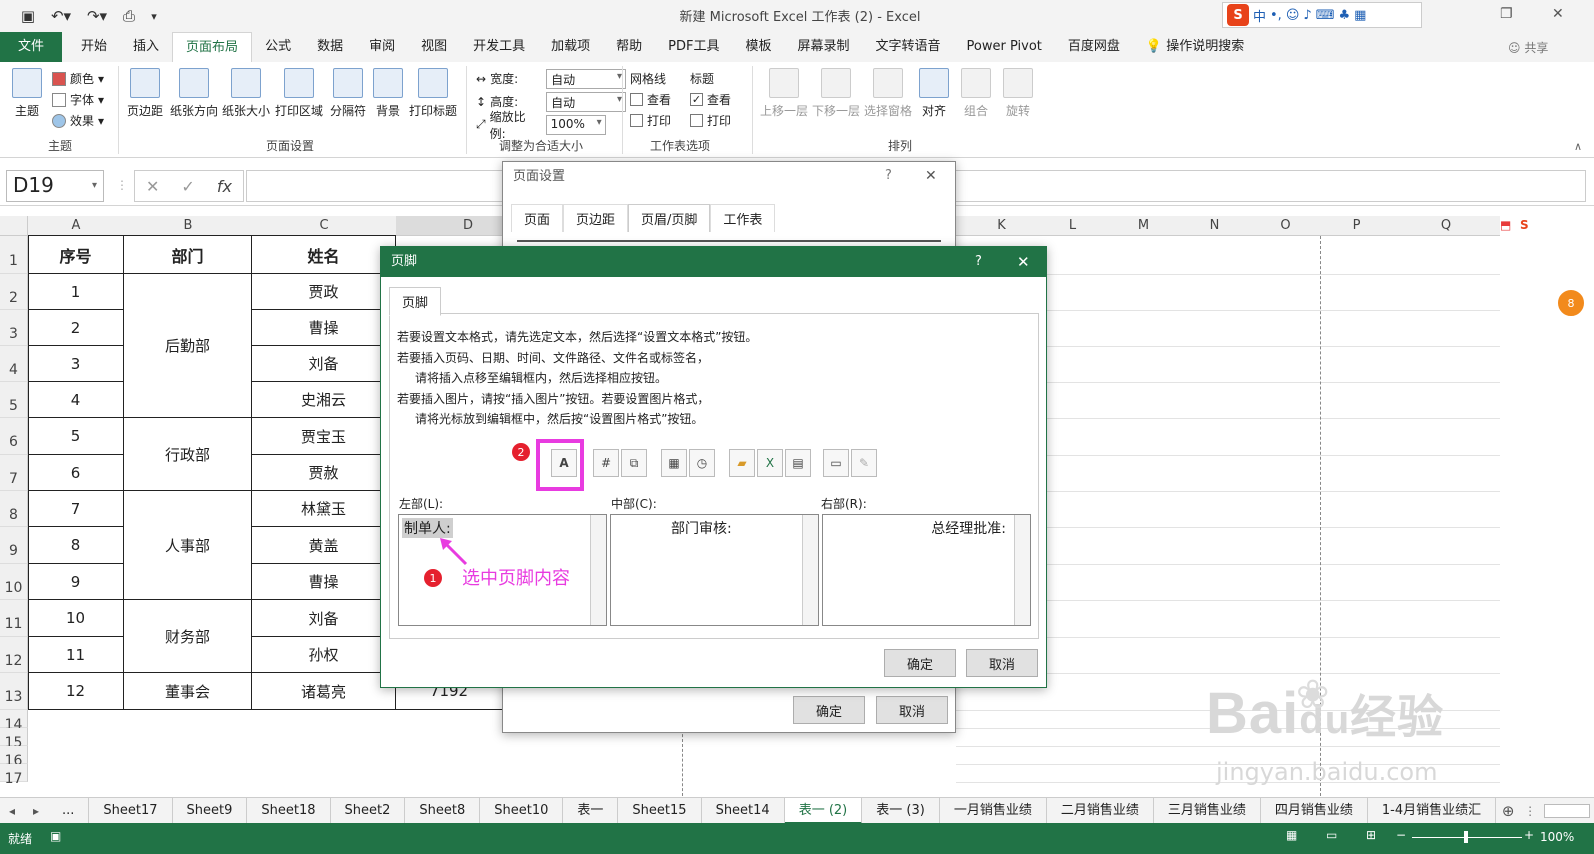  I want to click on sheet-tab: Sheet14, so click(743, 810).